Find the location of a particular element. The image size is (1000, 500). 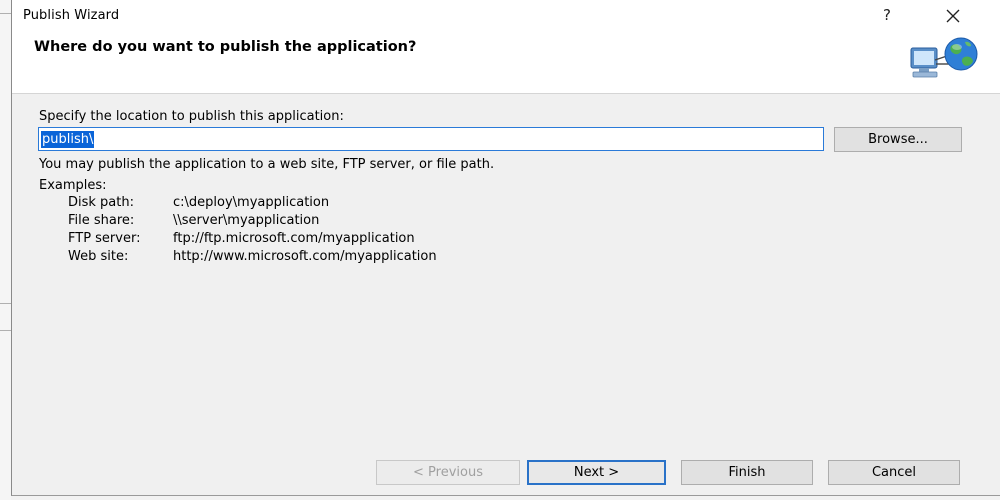

finish-button: Finish is located at coordinates (747, 472).